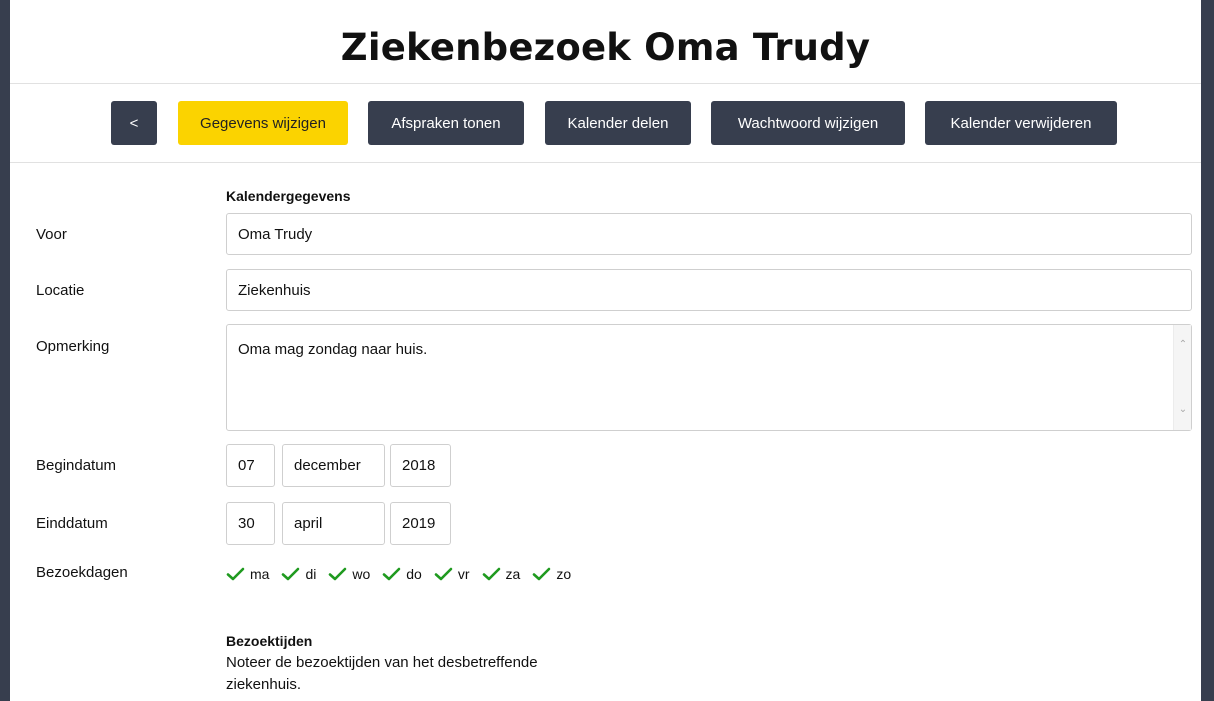 The image size is (1214, 701). What do you see at coordinates (250, 523) in the screenshot?
I see `einddatum-day-field: 30` at bounding box center [250, 523].